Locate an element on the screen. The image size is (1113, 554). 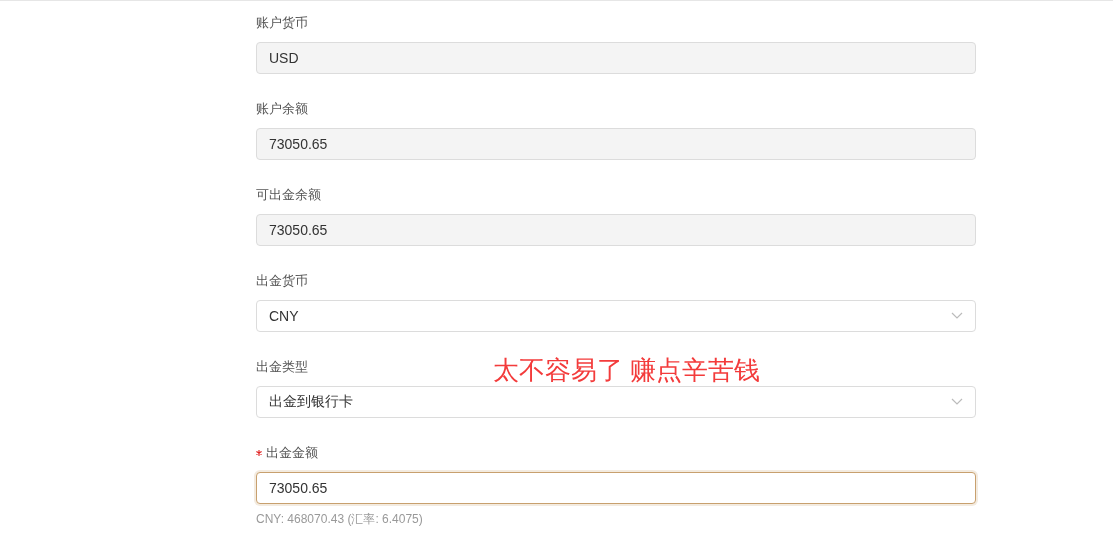
annotation-text: 太不容易了 赚点辛苦钱 is located at coordinates (627, 370).